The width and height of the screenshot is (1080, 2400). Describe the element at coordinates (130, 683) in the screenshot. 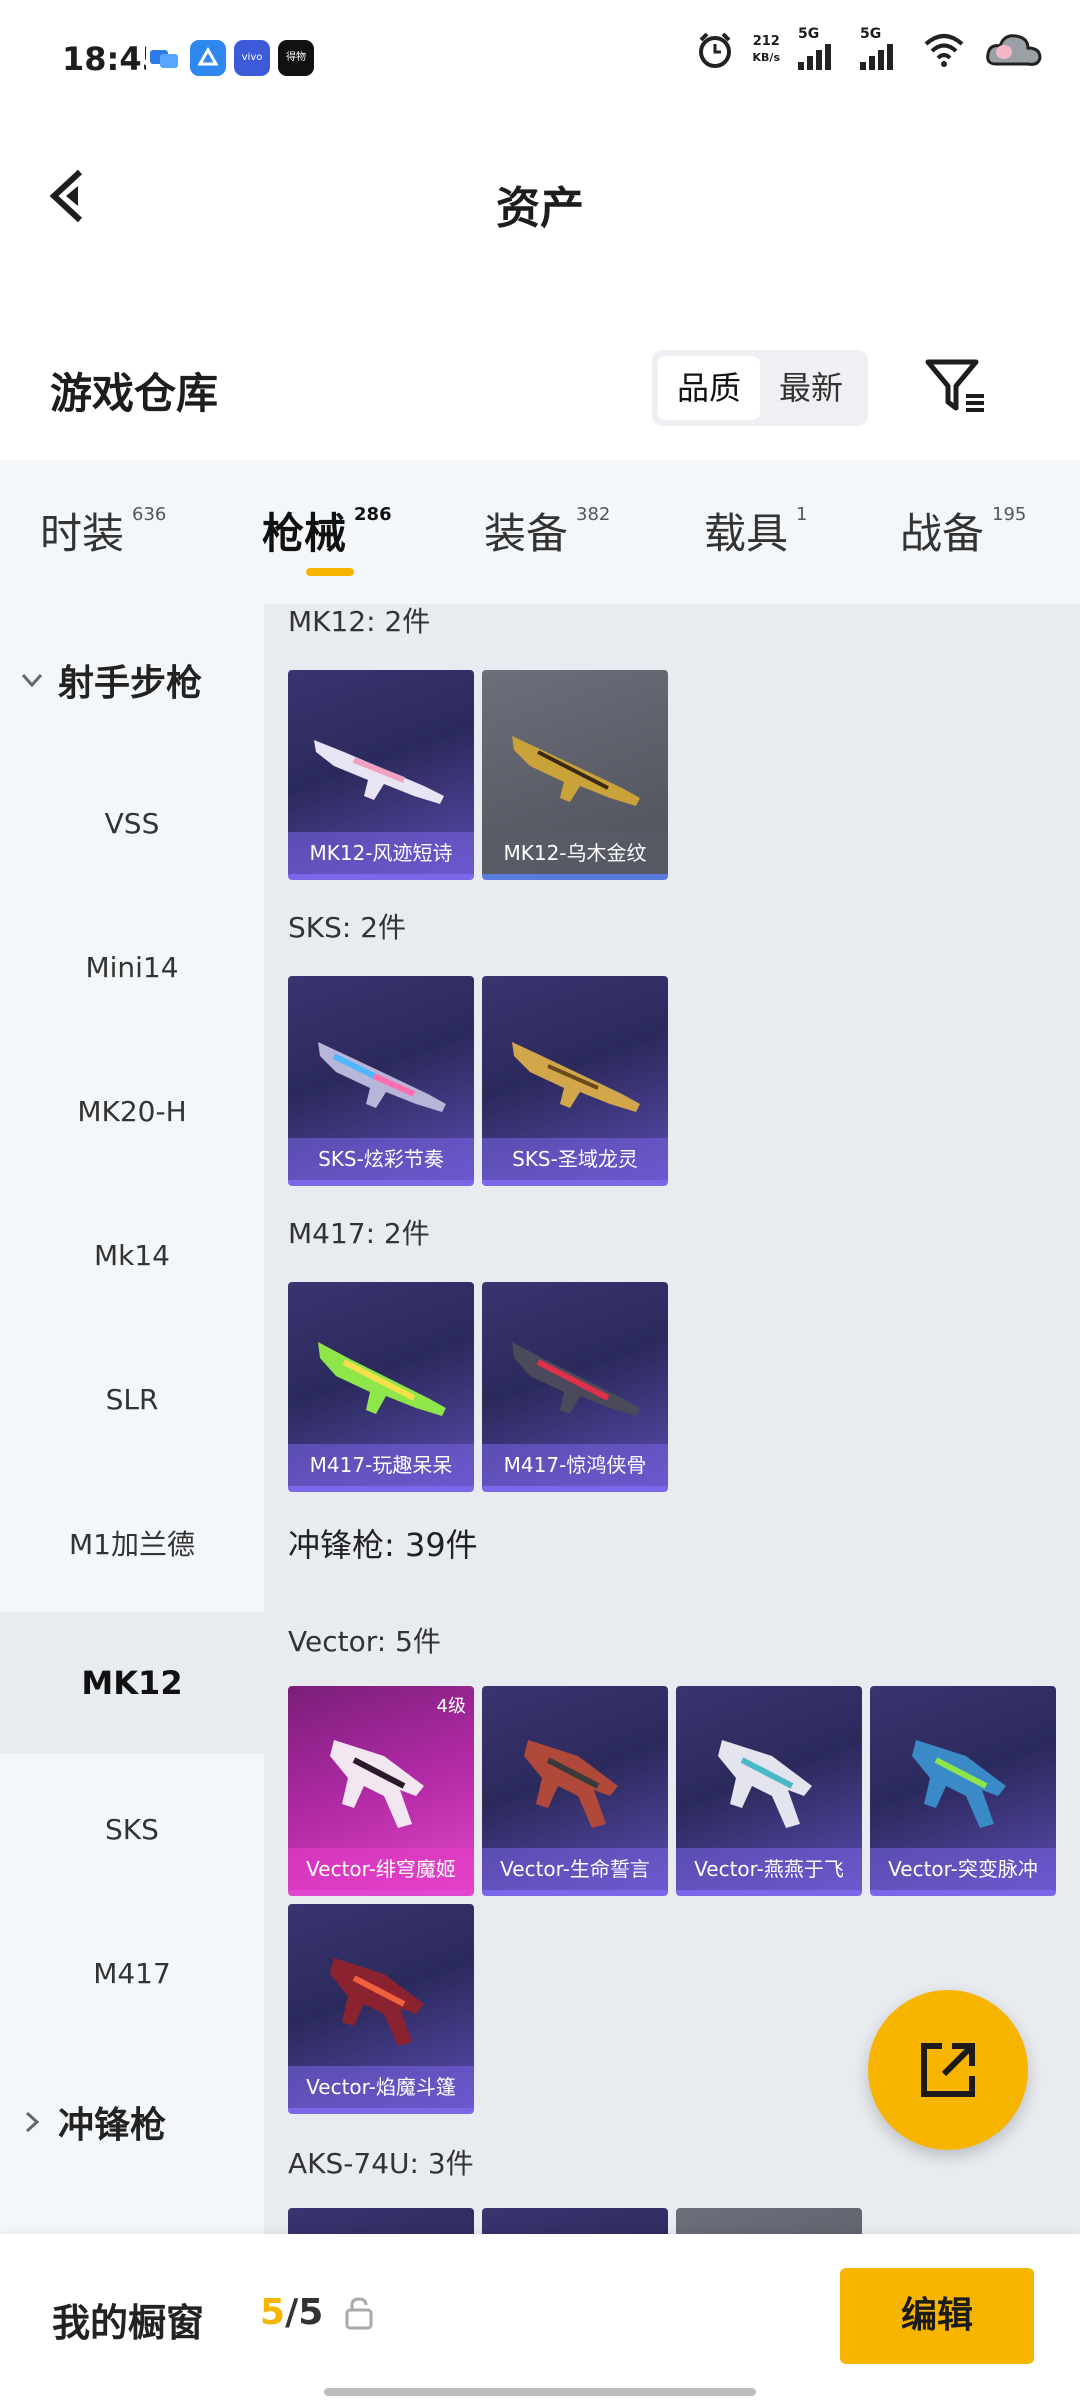

I see `sidebar-group-label: 射手步枪` at that location.